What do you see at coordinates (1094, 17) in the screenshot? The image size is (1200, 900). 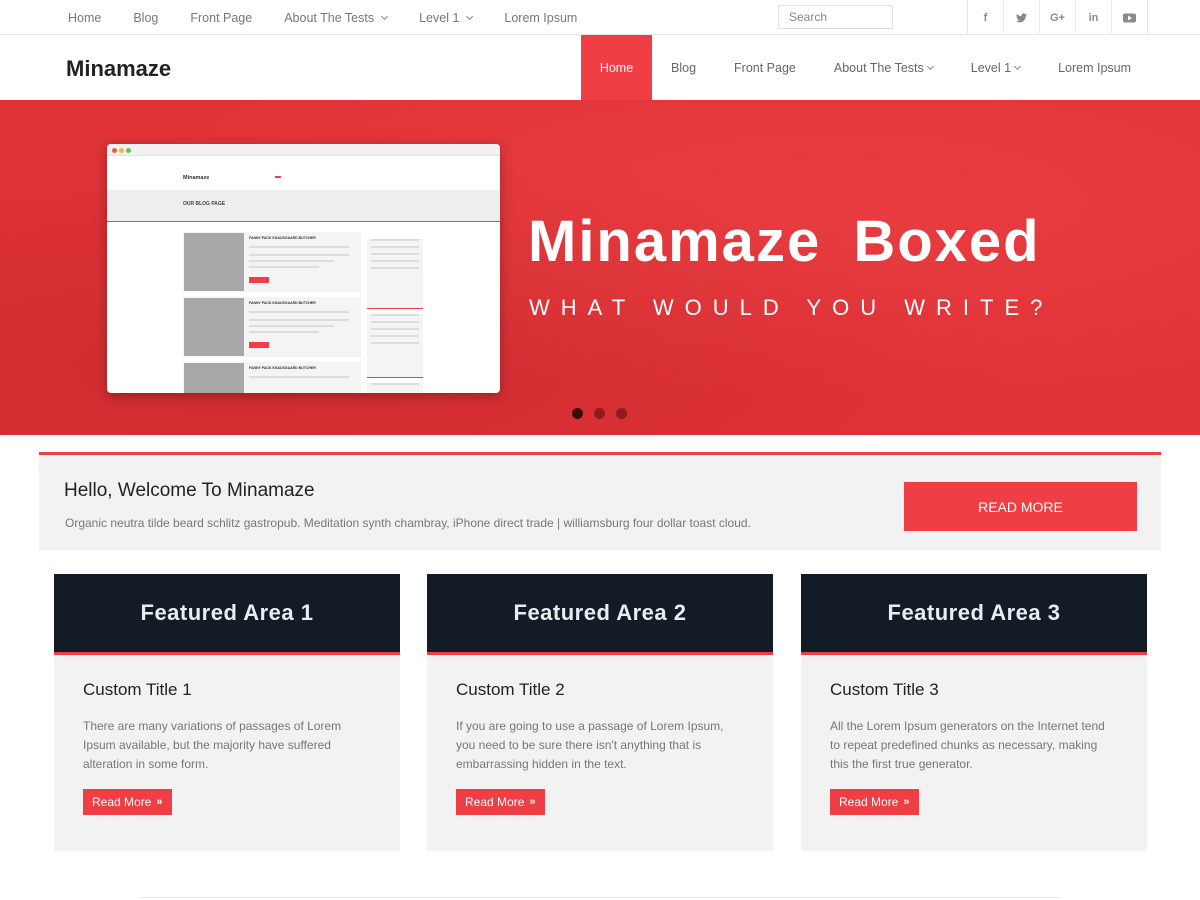 I see `linkedin-icon: in` at bounding box center [1094, 17].